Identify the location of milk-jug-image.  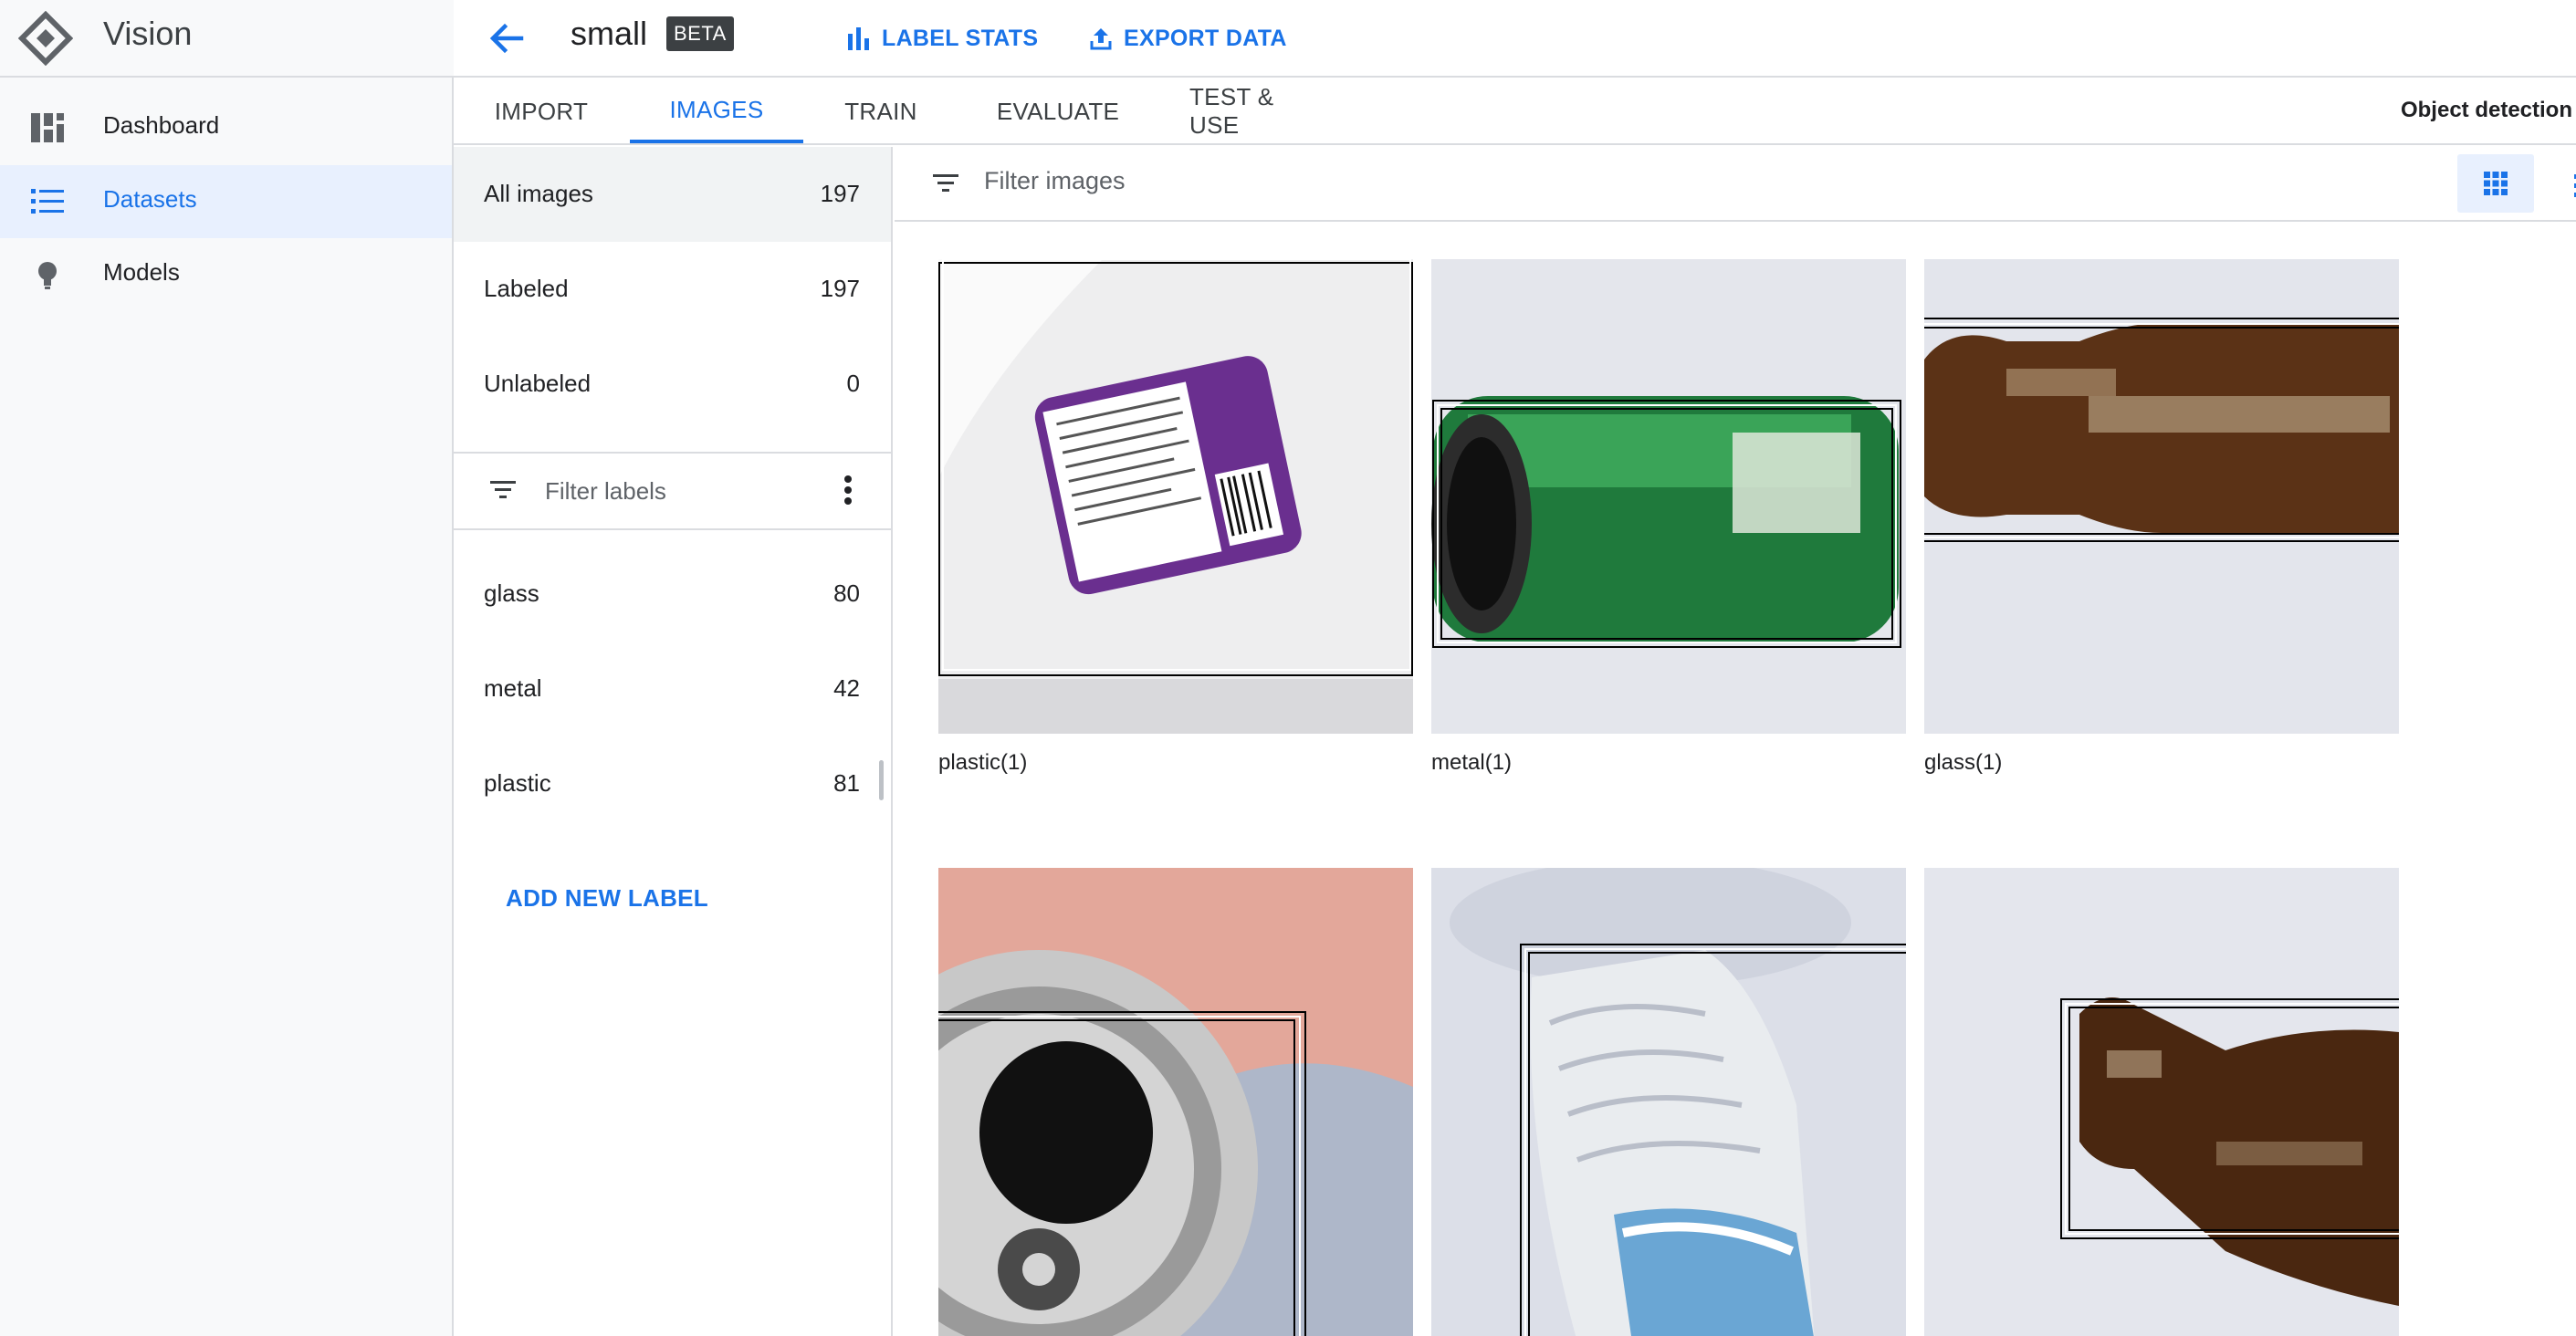
(1176, 497).